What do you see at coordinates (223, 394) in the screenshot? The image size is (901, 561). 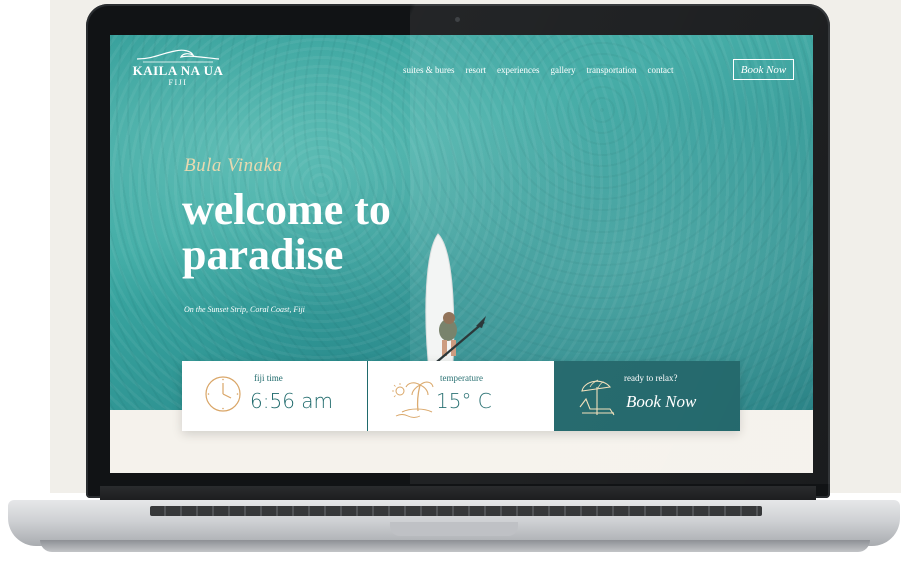 I see `clock-icon` at bounding box center [223, 394].